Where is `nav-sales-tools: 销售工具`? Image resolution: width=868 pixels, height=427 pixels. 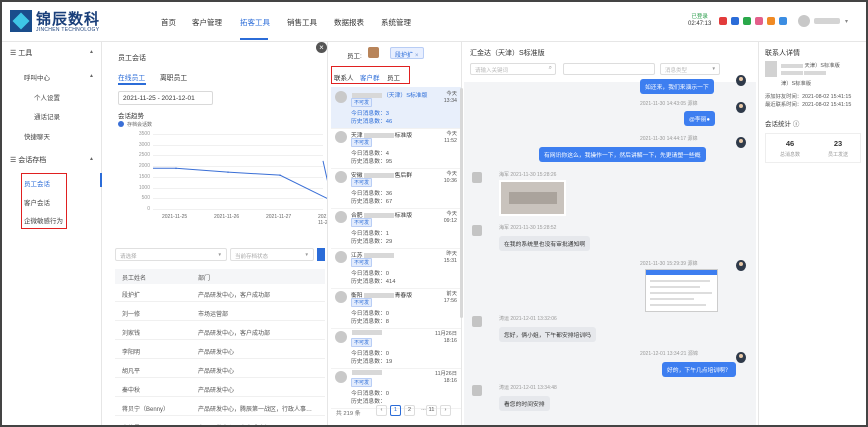 nav-sales-tools: 销售工具 is located at coordinates (302, 22).